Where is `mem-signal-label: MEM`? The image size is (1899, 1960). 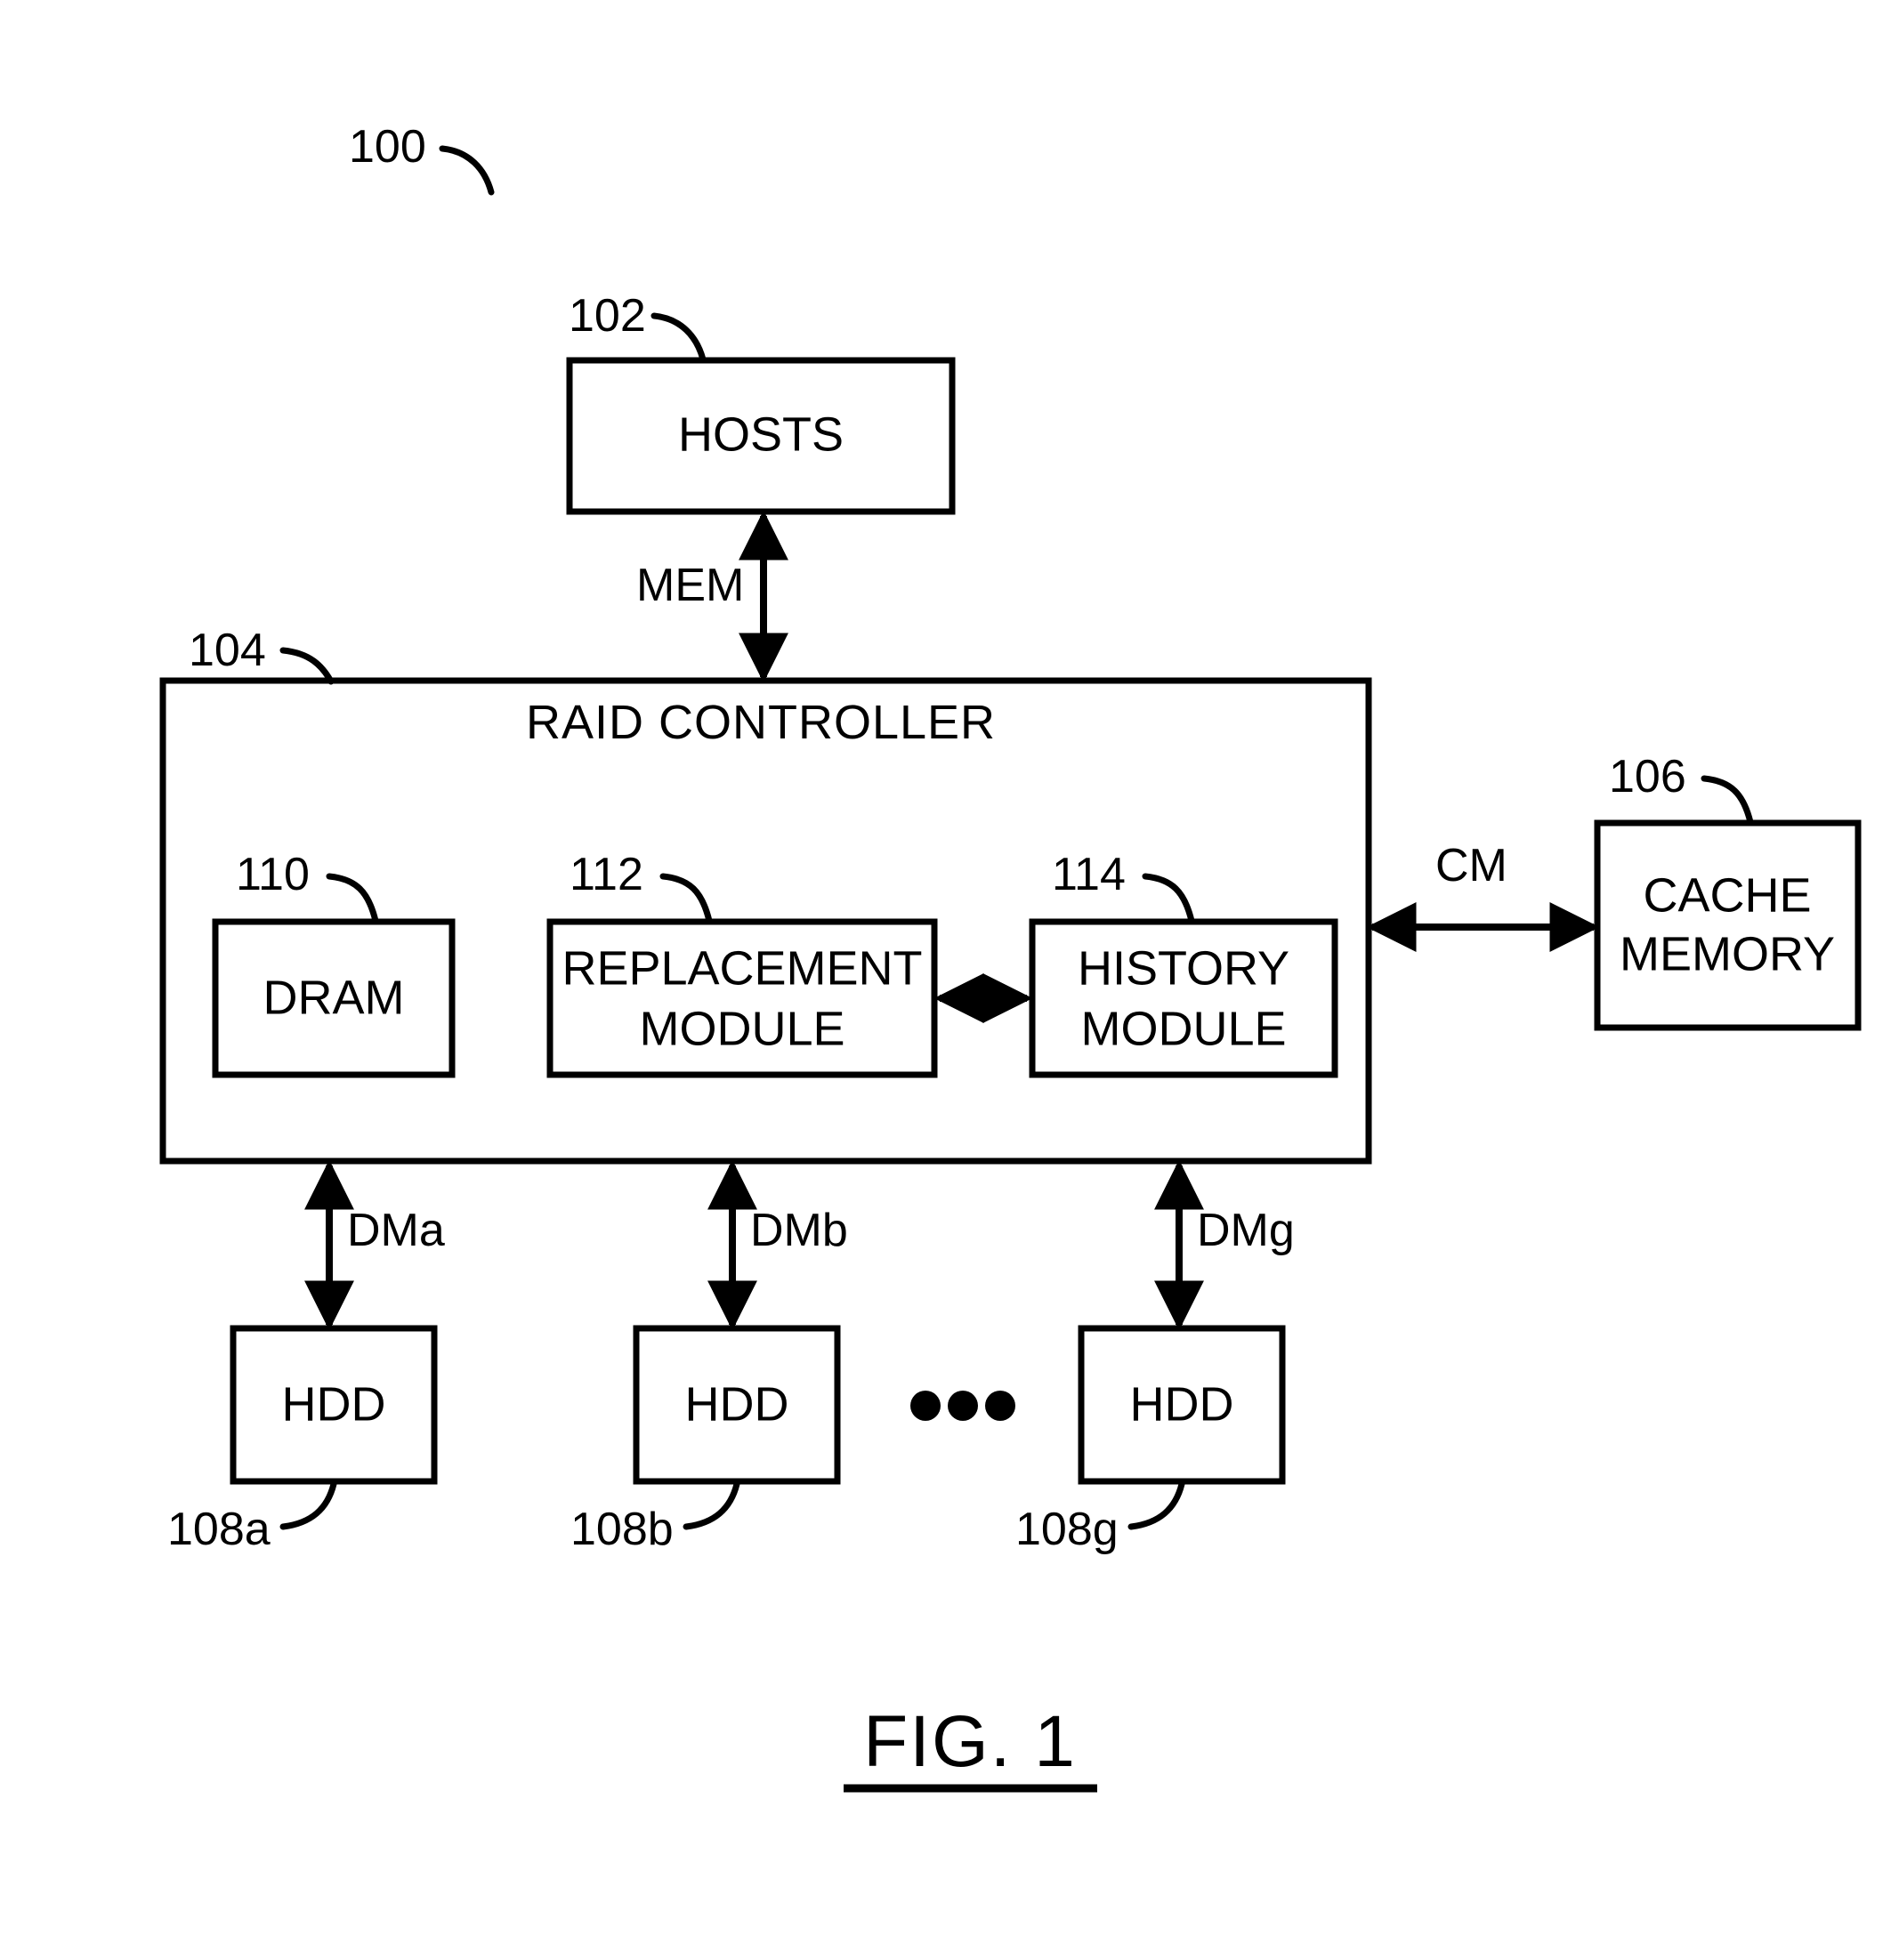
mem-signal-label: MEM is located at coordinates (690, 585).